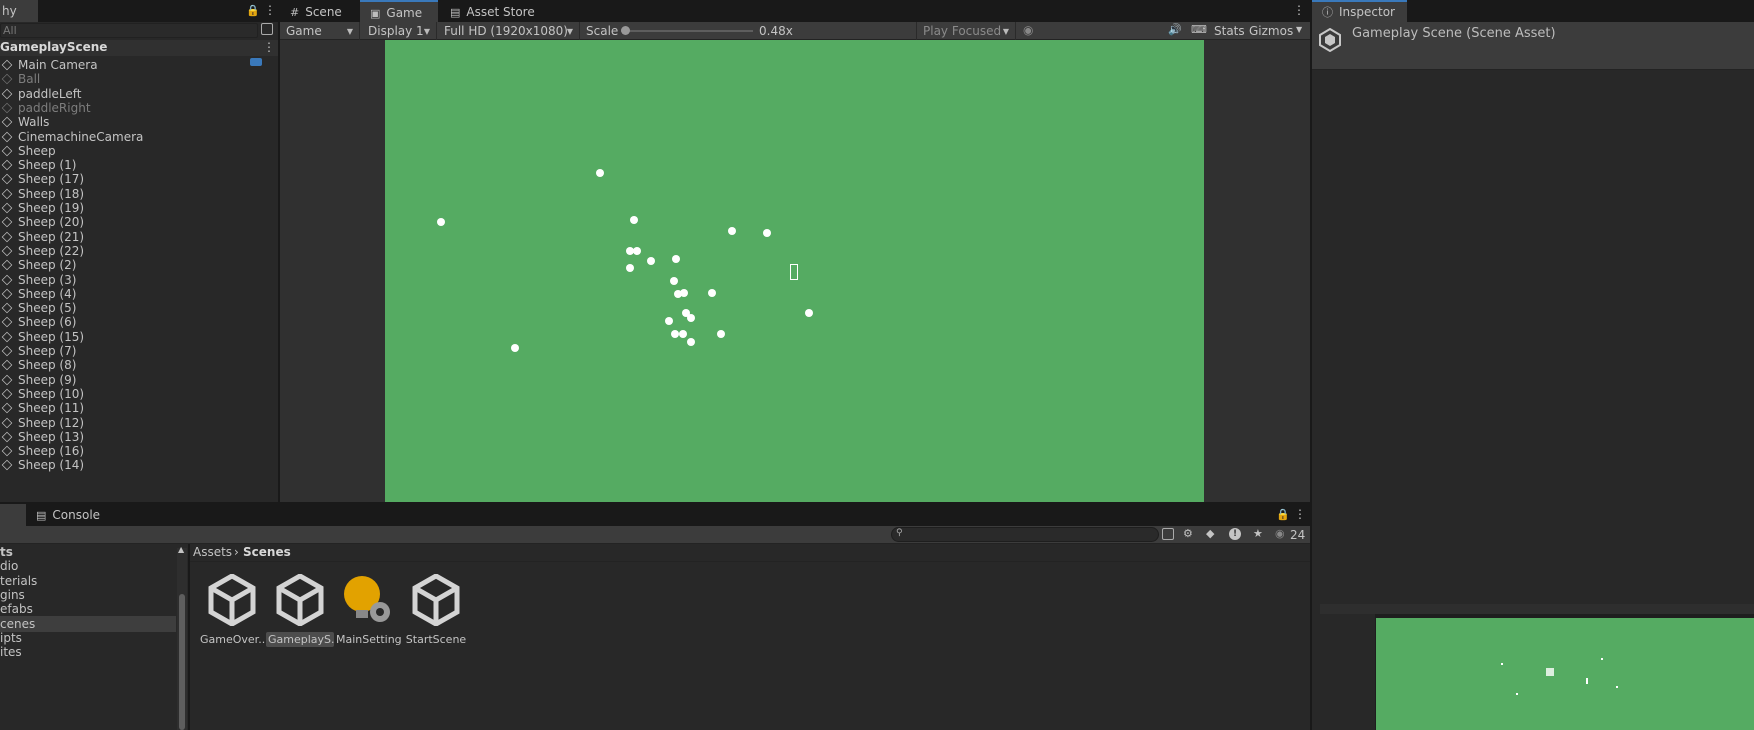  I want to click on hierarchy-item-label: paddleLeft, so click(50, 93).